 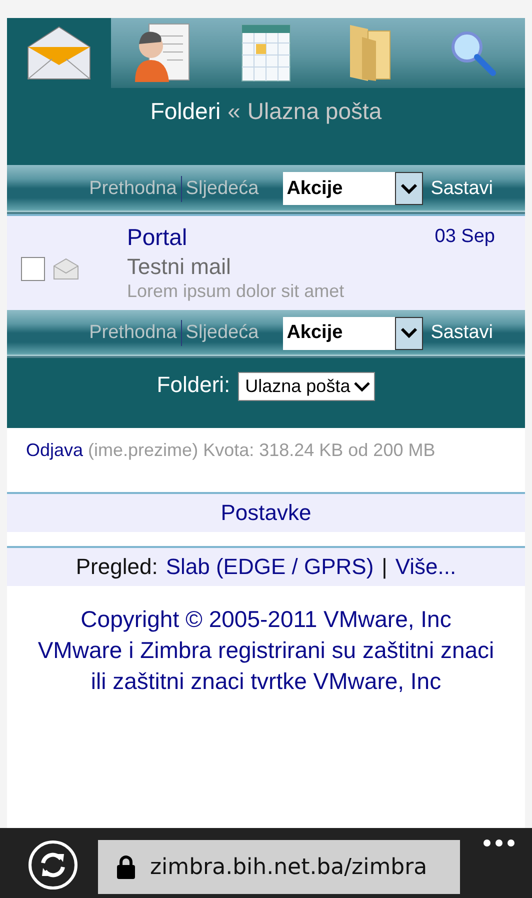 I want to click on calendar-icon, so click(x=266, y=53).